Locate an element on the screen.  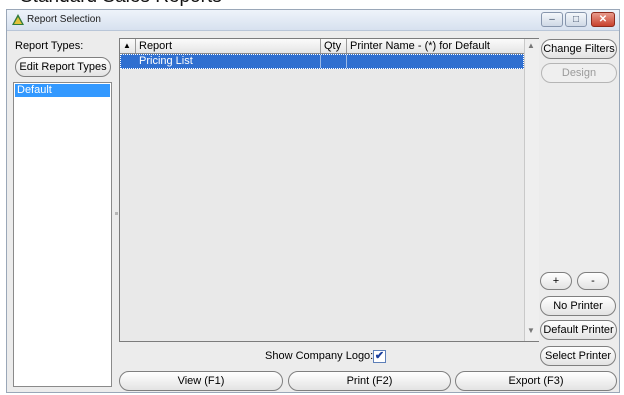
default-printer-button: Default Printer is located at coordinates (578, 330).